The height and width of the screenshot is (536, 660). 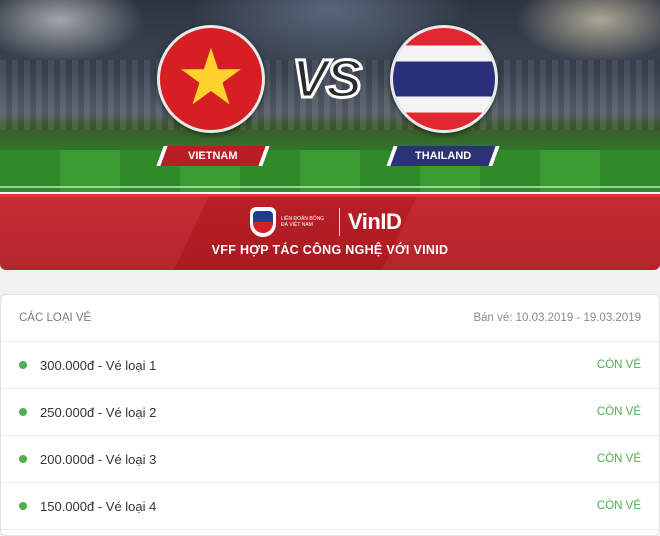 I want to click on ticket-label: 200.000đ - Vé loại 3, so click(x=98, y=459).